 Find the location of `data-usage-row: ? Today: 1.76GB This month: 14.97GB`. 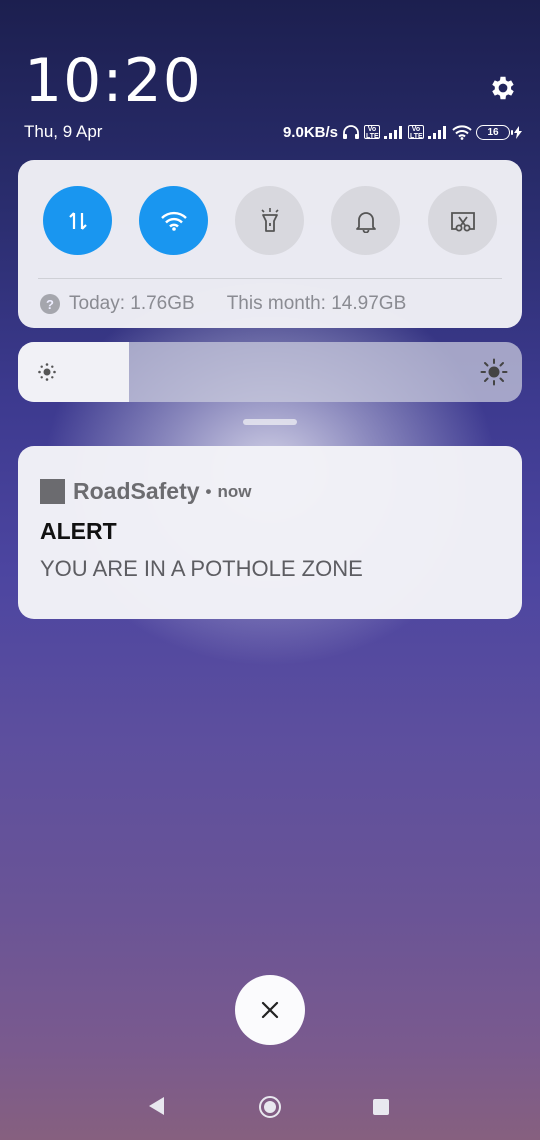

data-usage-row: ? Today: 1.76GB This month: 14.97GB is located at coordinates (223, 304).